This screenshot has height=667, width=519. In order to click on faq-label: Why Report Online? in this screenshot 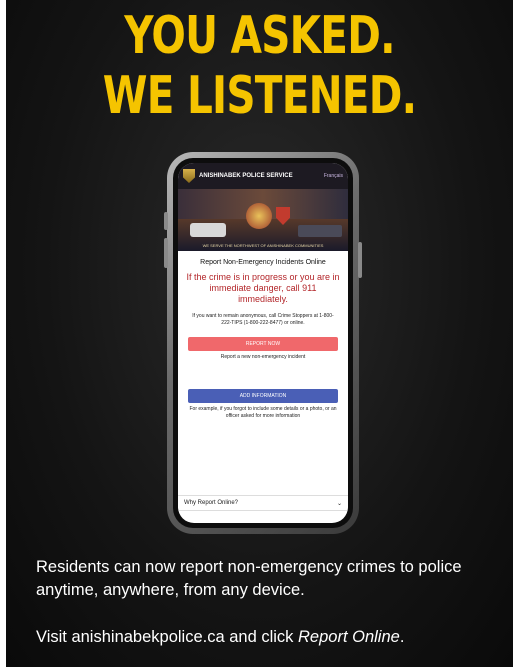, I will do `click(211, 503)`.